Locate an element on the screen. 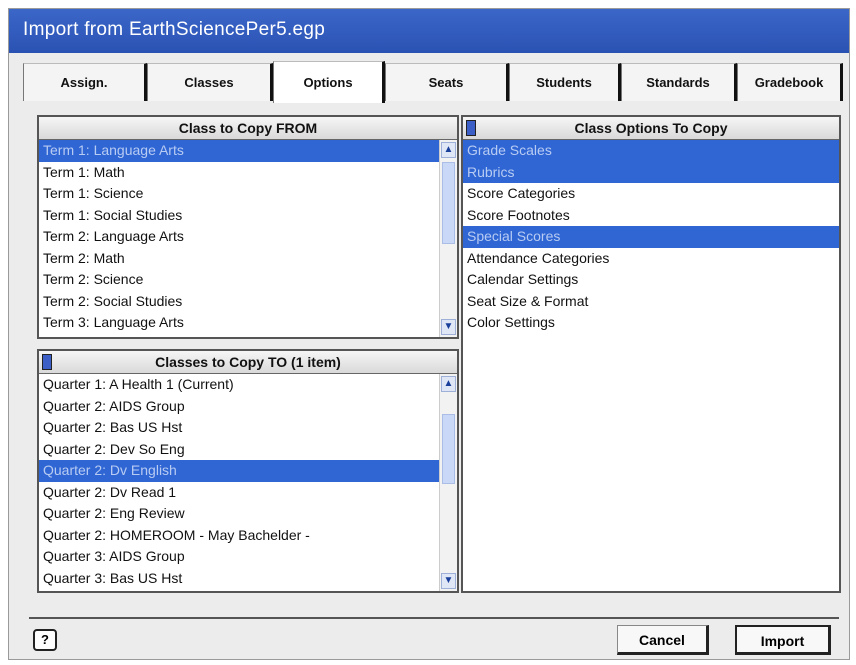 The image size is (856, 665). list-item: Color Settings is located at coordinates (651, 323).